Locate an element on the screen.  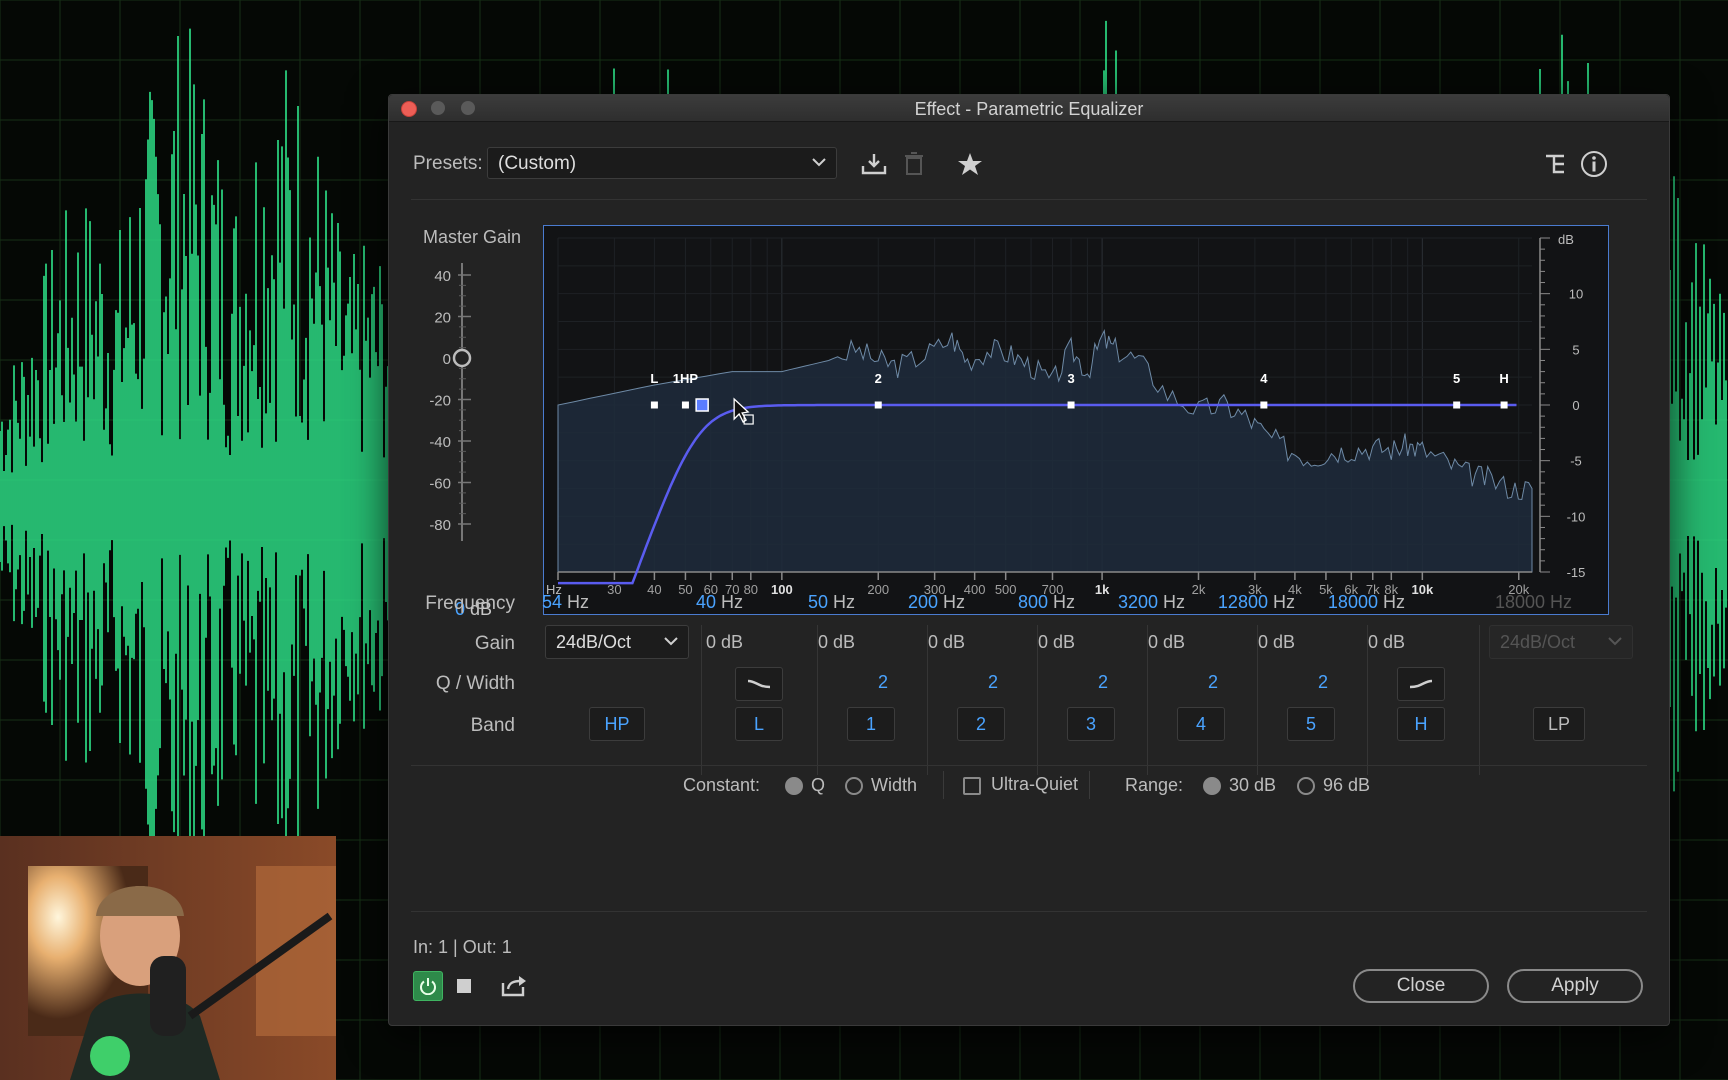
band3-frequency: 800 Hz is located at coordinates (1030, 602).